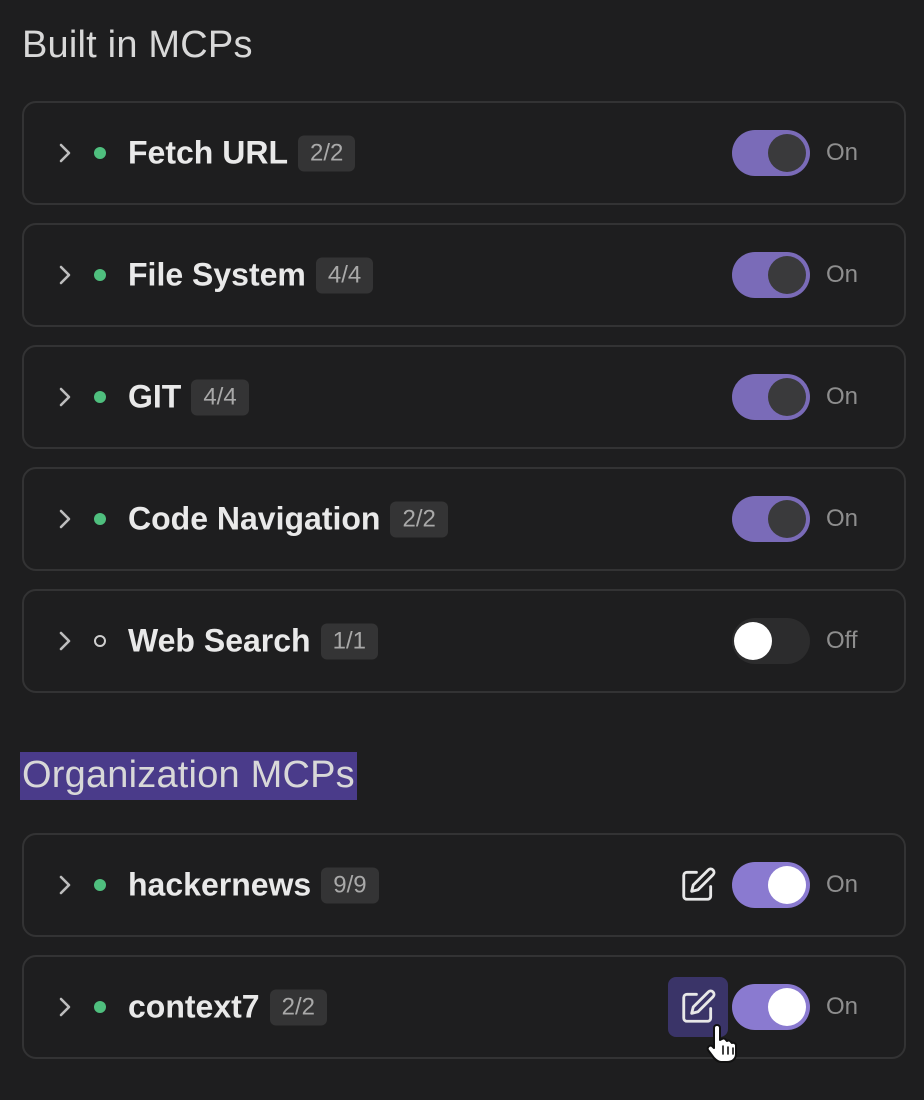 The height and width of the screenshot is (1100, 924). What do you see at coordinates (842, 640) in the screenshot?
I see `toggle-state-label: Off` at bounding box center [842, 640].